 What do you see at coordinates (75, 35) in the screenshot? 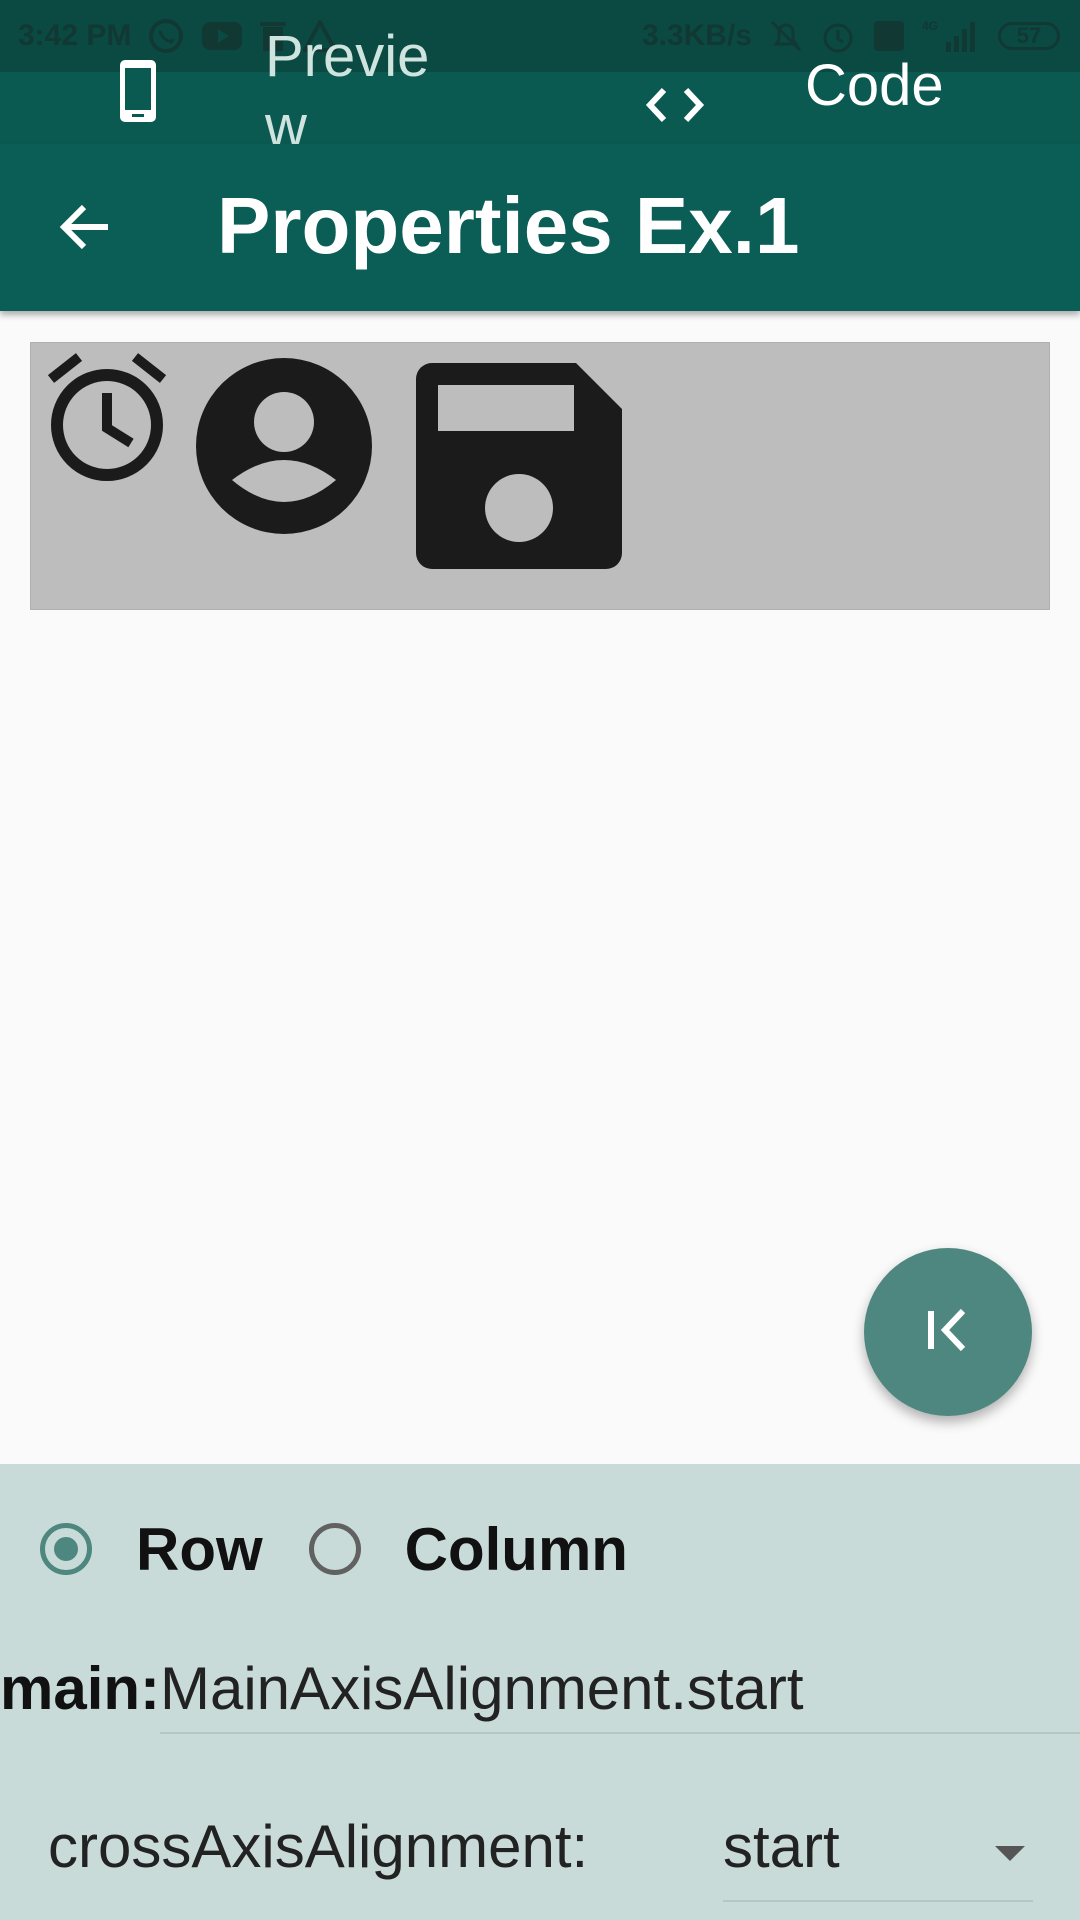
I see `status-time: 3:42 PM` at bounding box center [75, 35].